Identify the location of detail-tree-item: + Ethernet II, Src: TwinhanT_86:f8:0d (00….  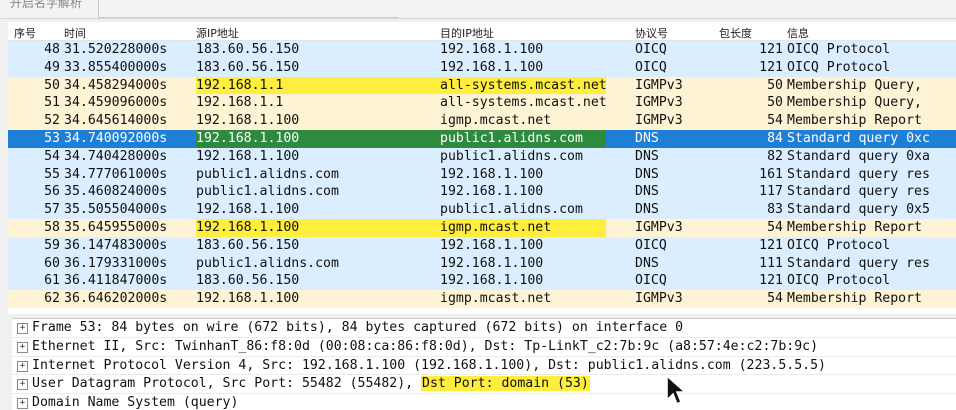
(484, 347).